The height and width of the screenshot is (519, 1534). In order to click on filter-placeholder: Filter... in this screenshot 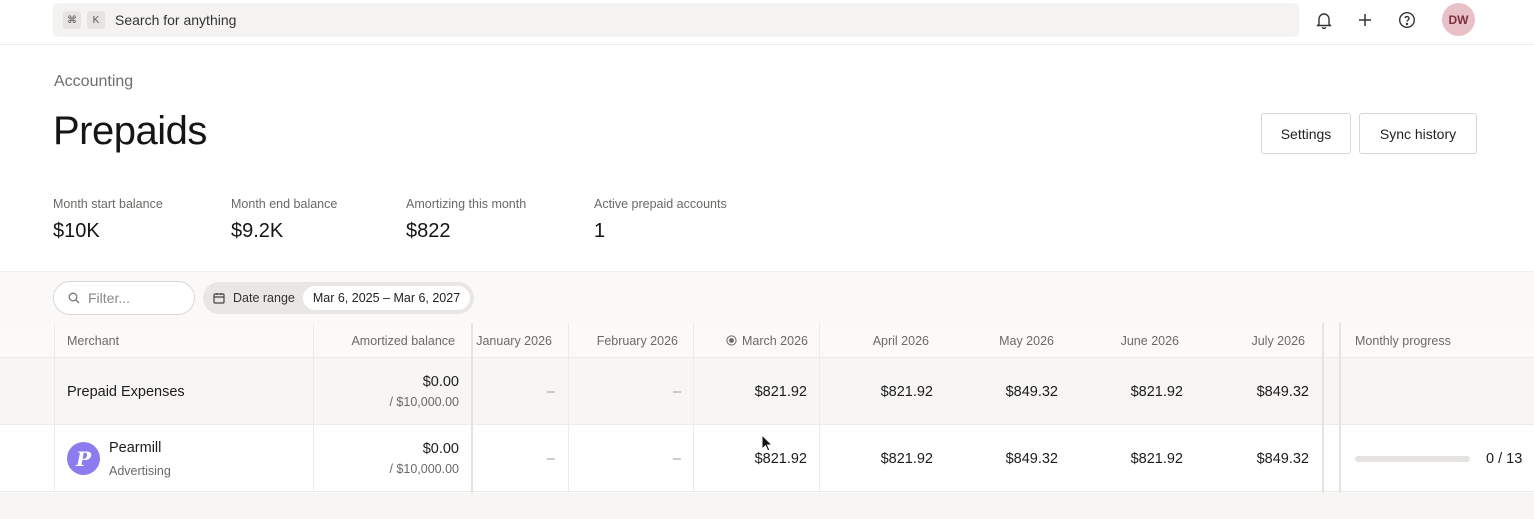, I will do `click(109, 298)`.